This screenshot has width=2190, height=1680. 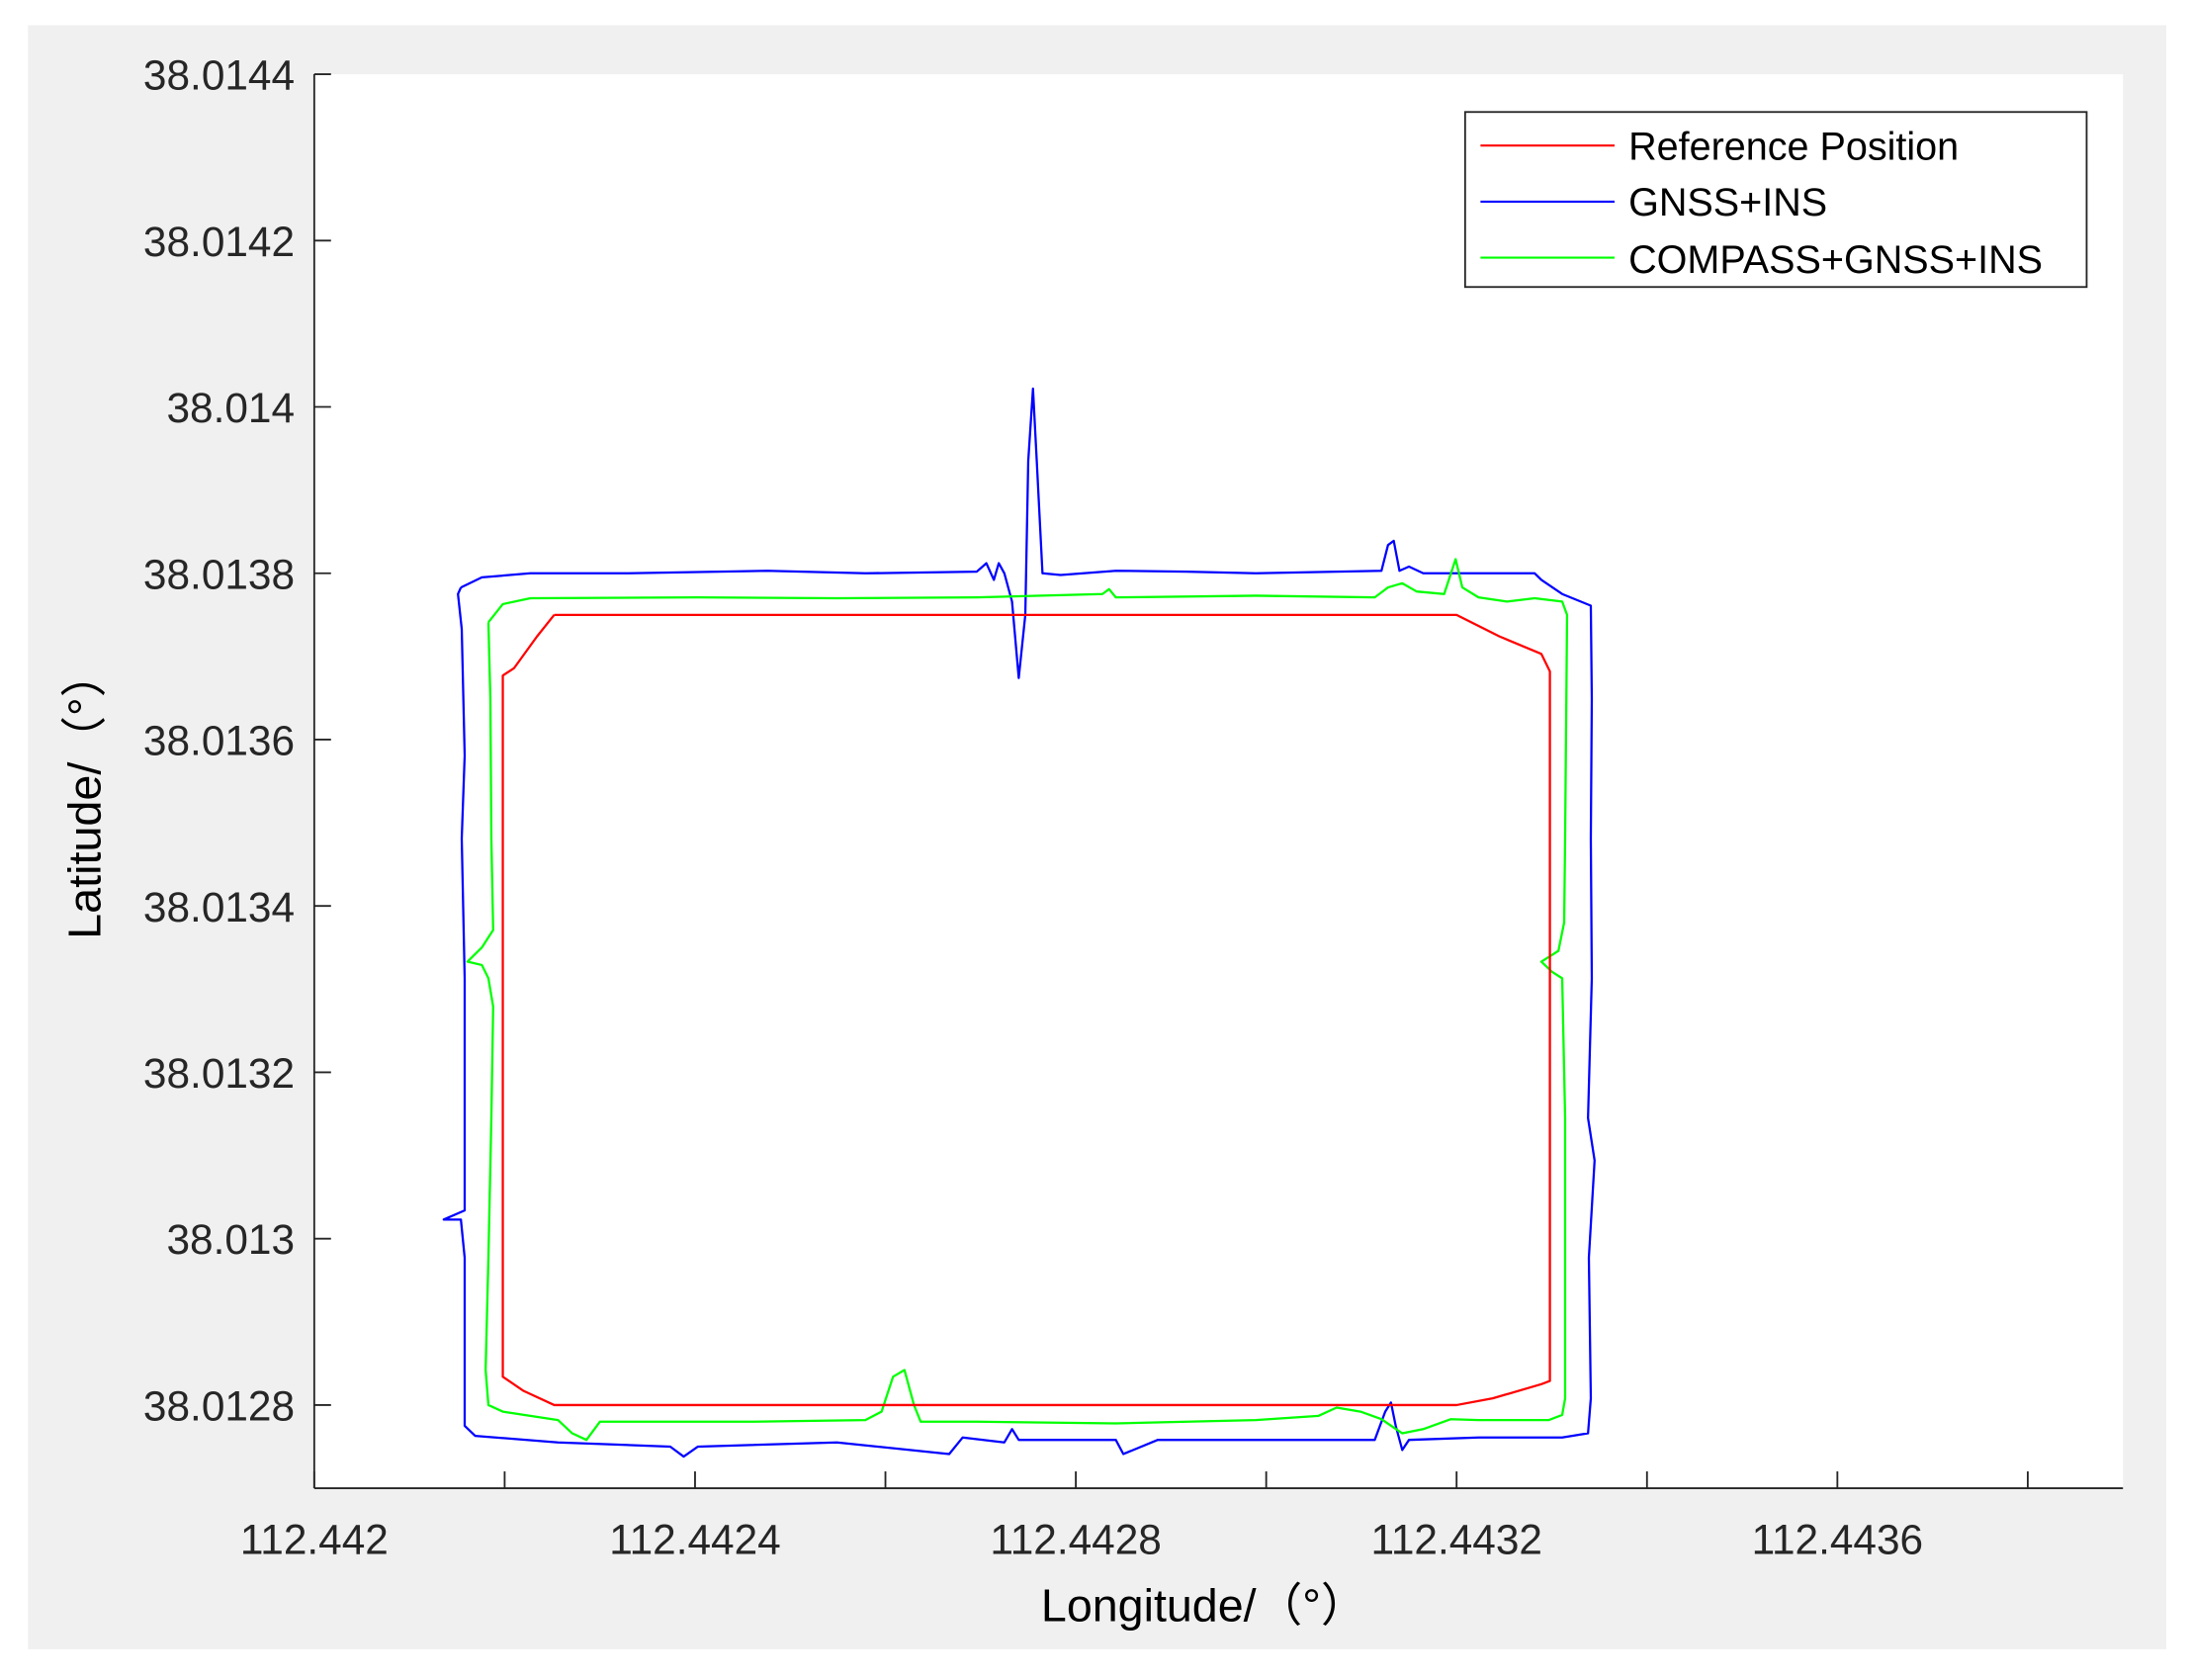 What do you see at coordinates (1204, 1605) in the screenshot?
I see `x-axis-label: Longitude/（°）` at bounding box center [1204, 1605].